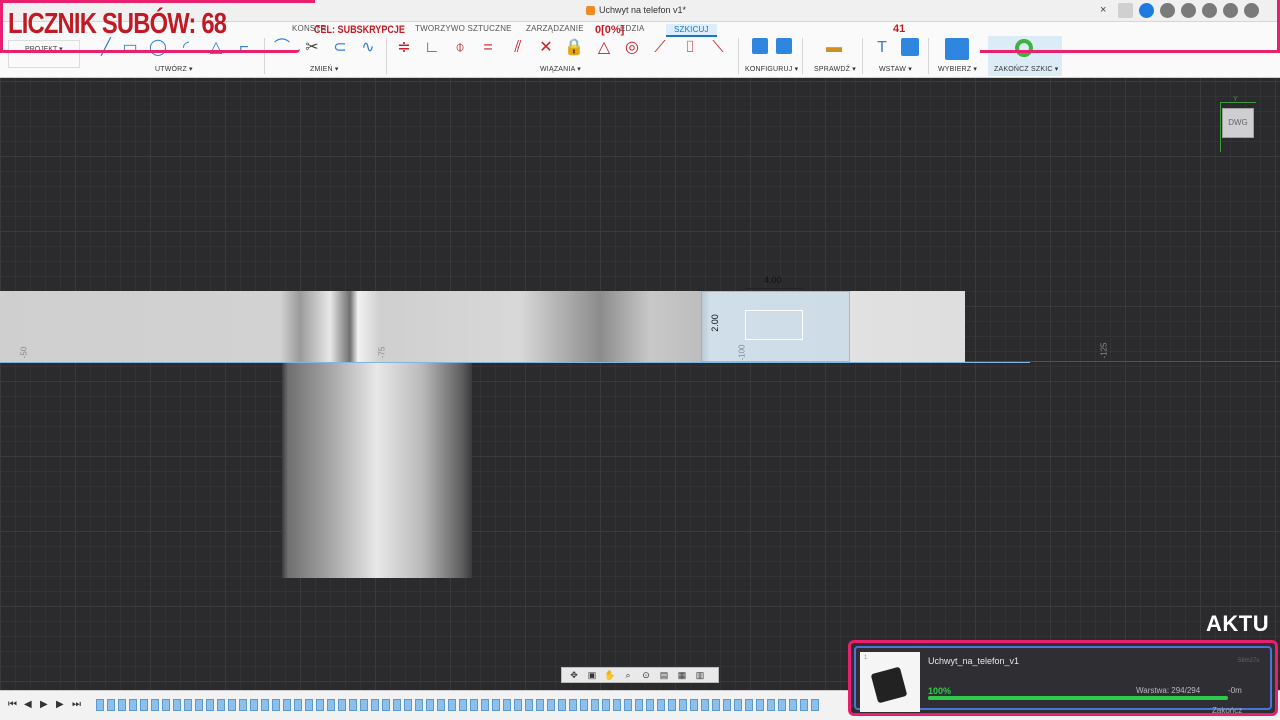 The image size is (1280, 720). Describe the element at coordinates (691, 30) in the screenshot. I see `tab-sketch: SZKICUJ` at that location.